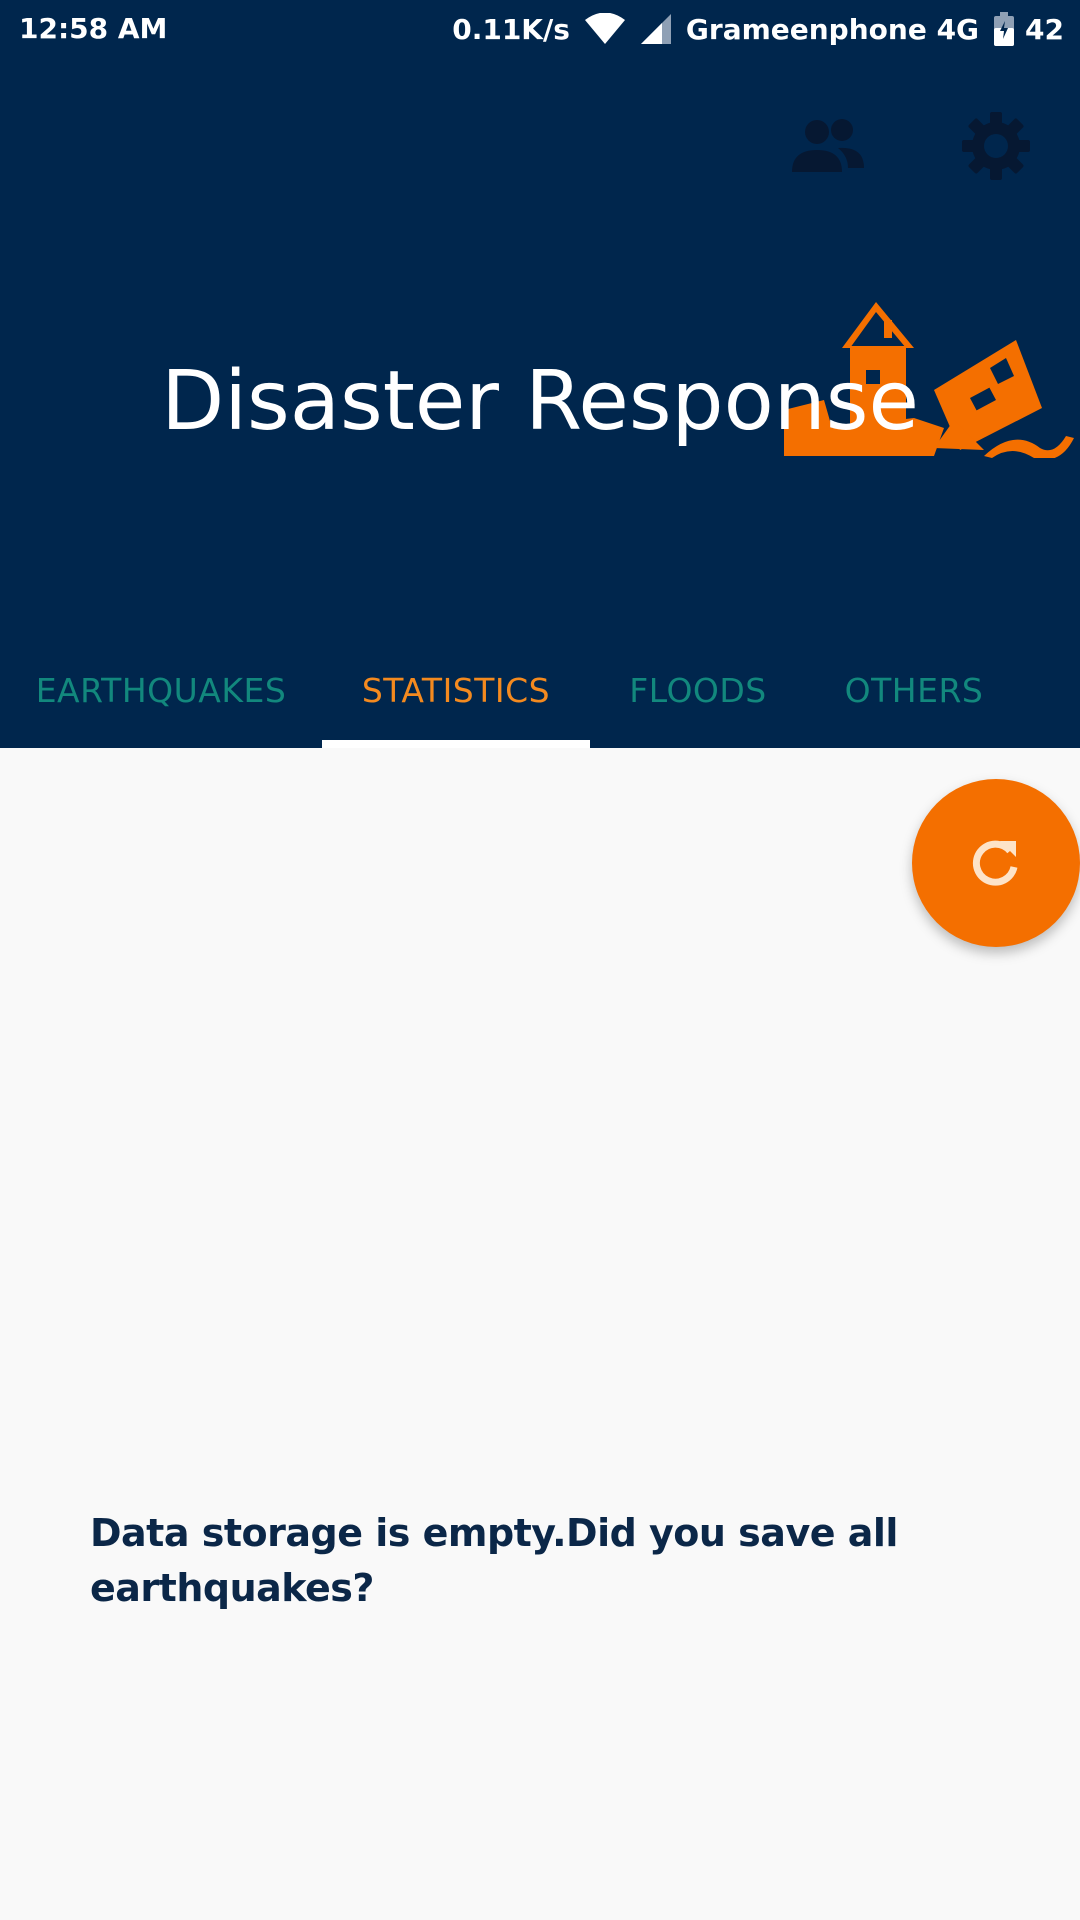  I want to click on cell-signal-icon, so click(656, 29).